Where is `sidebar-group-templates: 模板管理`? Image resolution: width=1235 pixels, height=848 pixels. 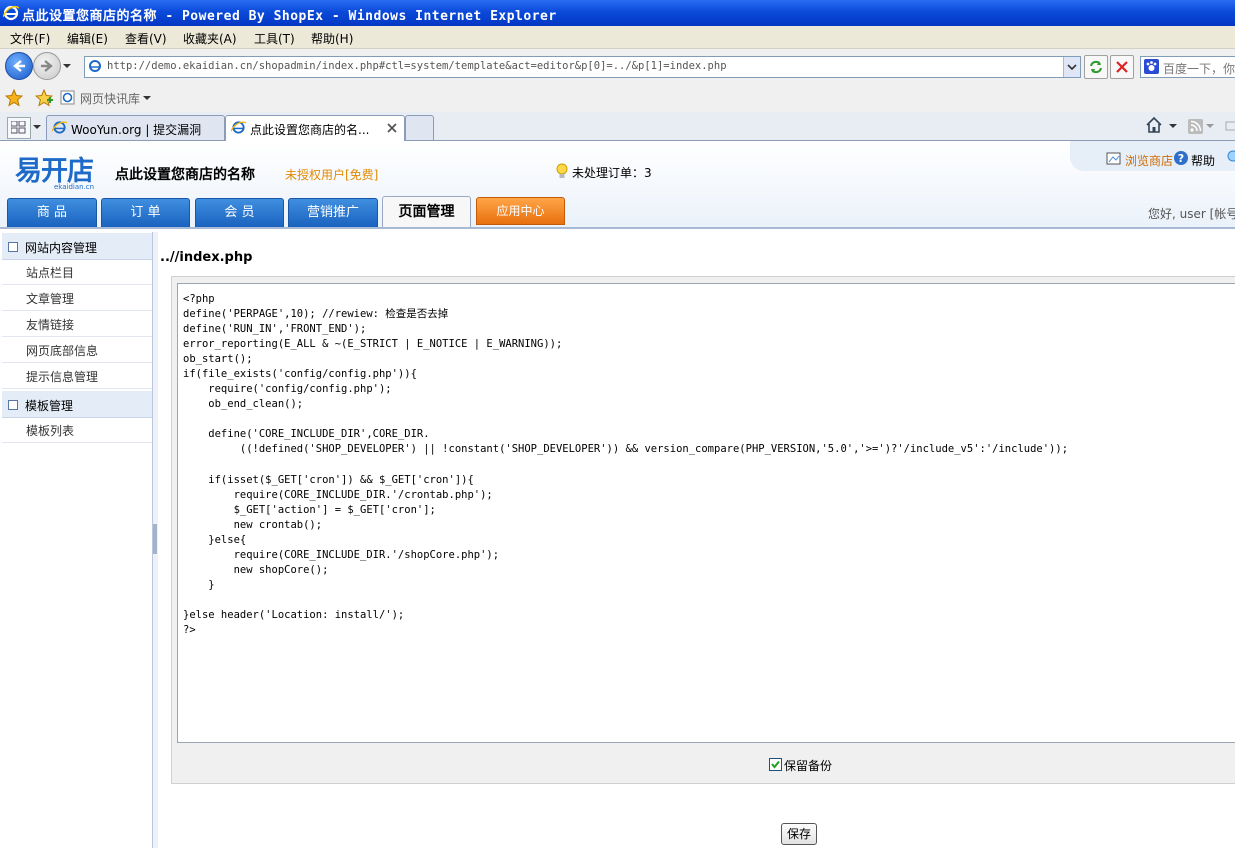
sidebar-group-templates: 模板管理 is located at coordinates (77, 404).